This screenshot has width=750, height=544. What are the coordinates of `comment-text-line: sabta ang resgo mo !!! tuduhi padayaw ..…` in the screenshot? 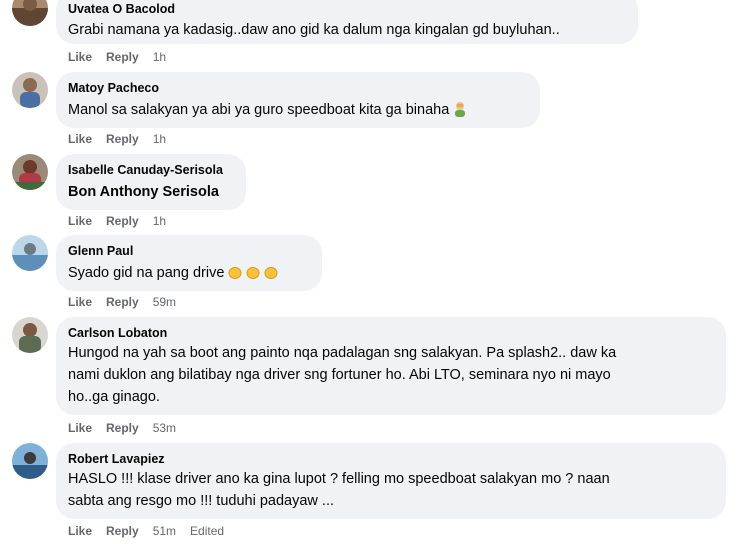 It's located at (201, 501).